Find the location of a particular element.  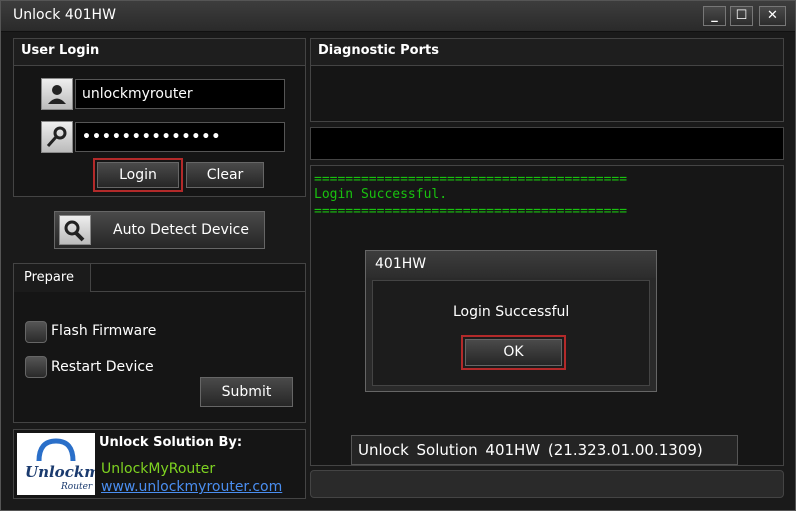

unlockmyrouter-logo: Unlockmy Router is located at coordinates (63, 464).